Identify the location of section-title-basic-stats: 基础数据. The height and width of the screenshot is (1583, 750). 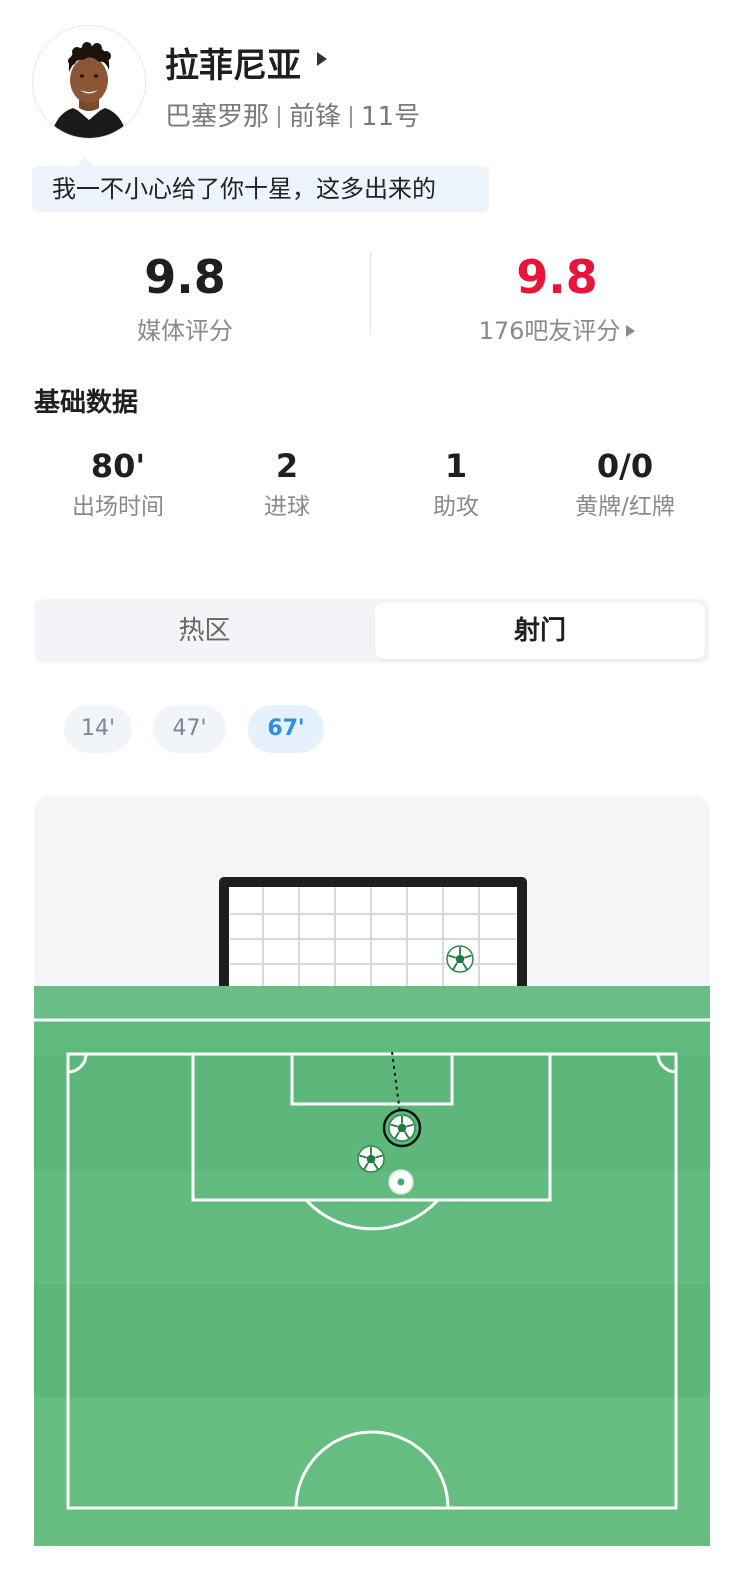
(86, 403).